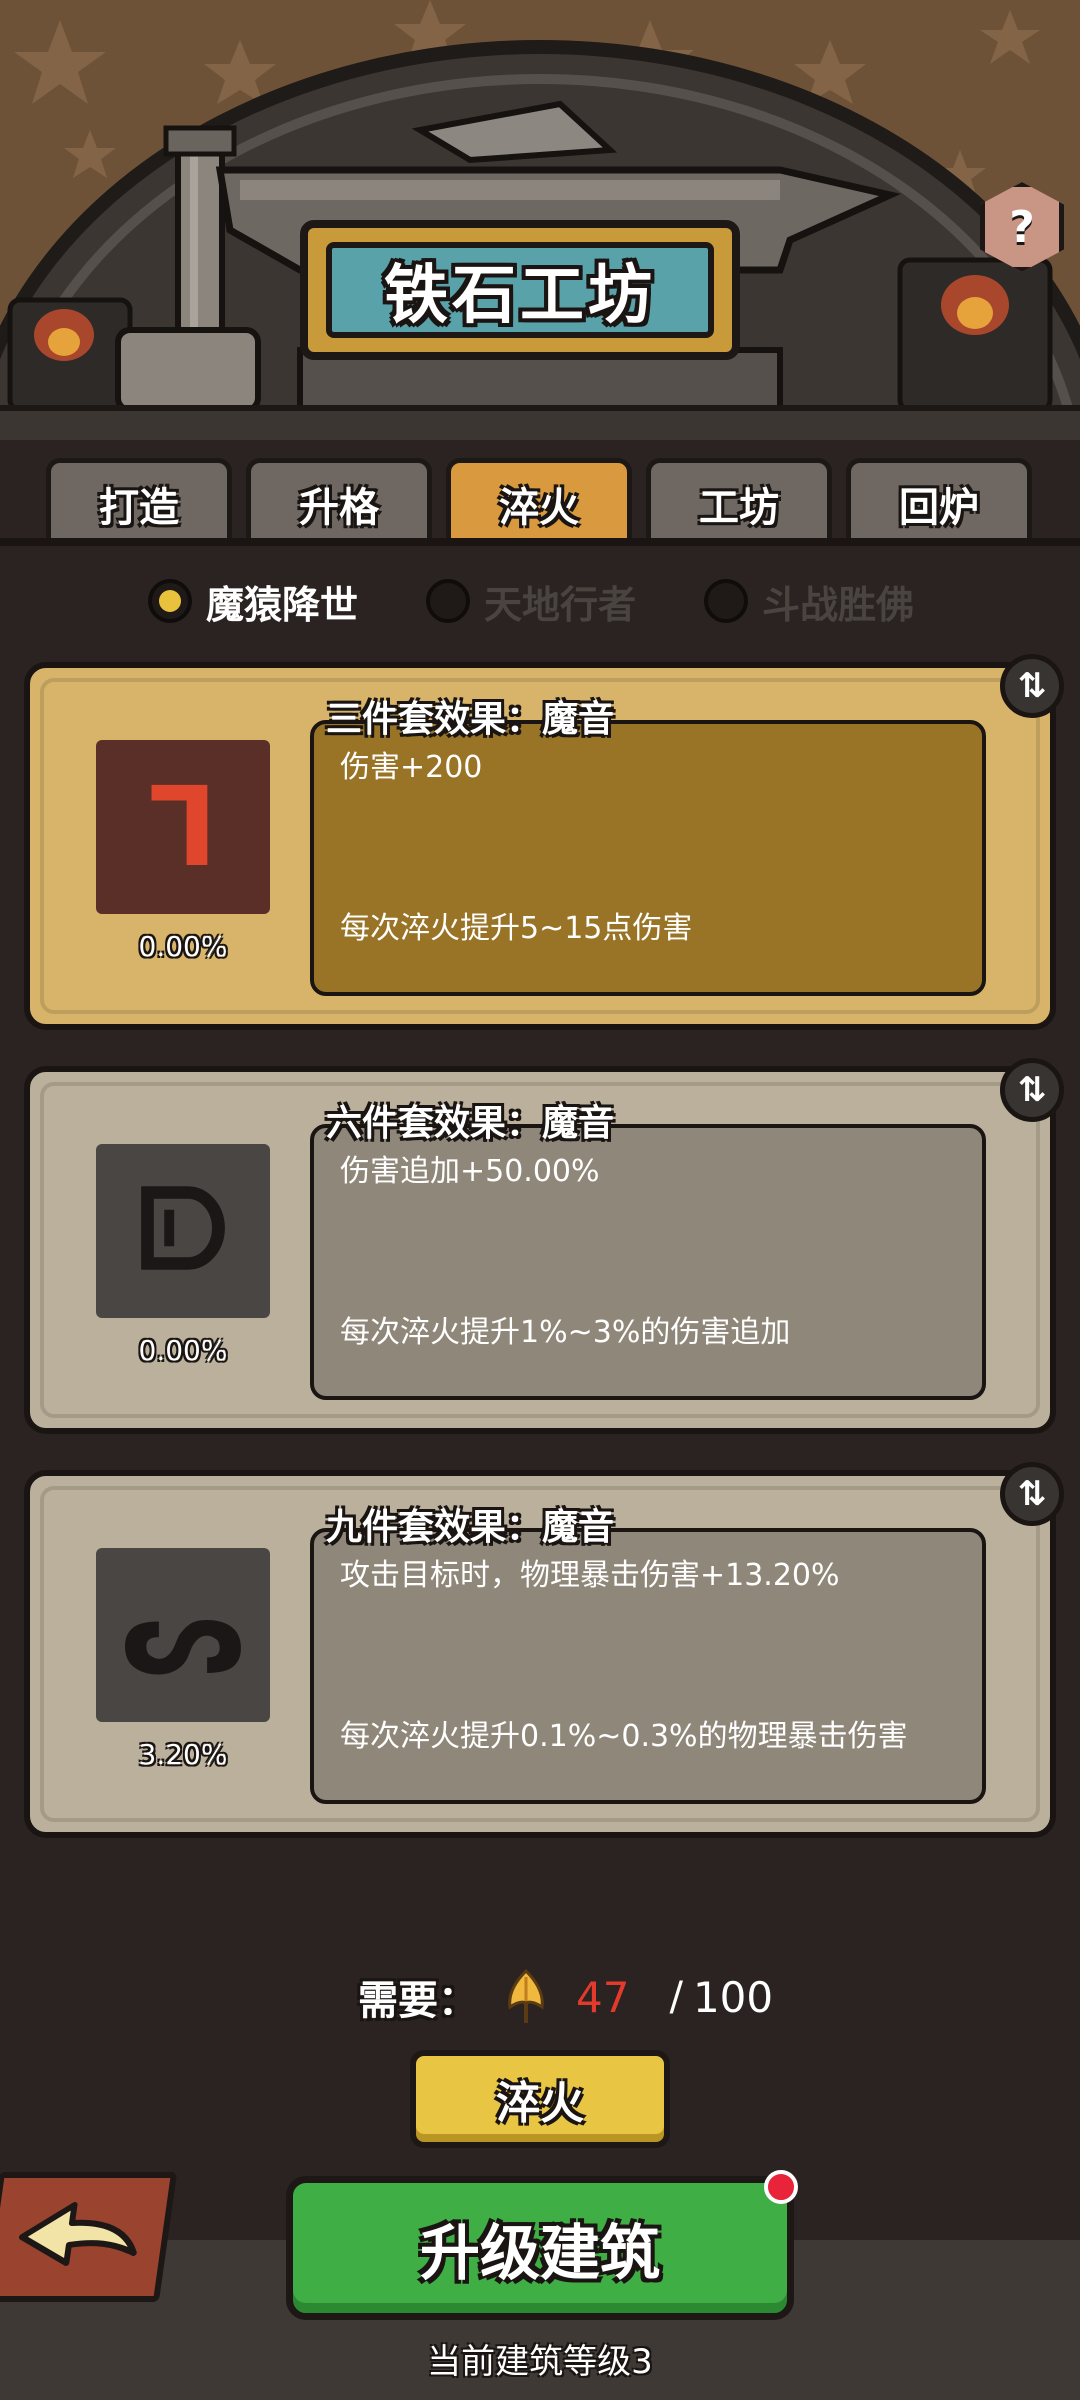 Image resolution: width=1080 pixels, height=2400 pixels. I want to click on effect-growth-text: 每次淬火提升0.1%~0.3%的物理暴击伤害, so click(624, 1736).